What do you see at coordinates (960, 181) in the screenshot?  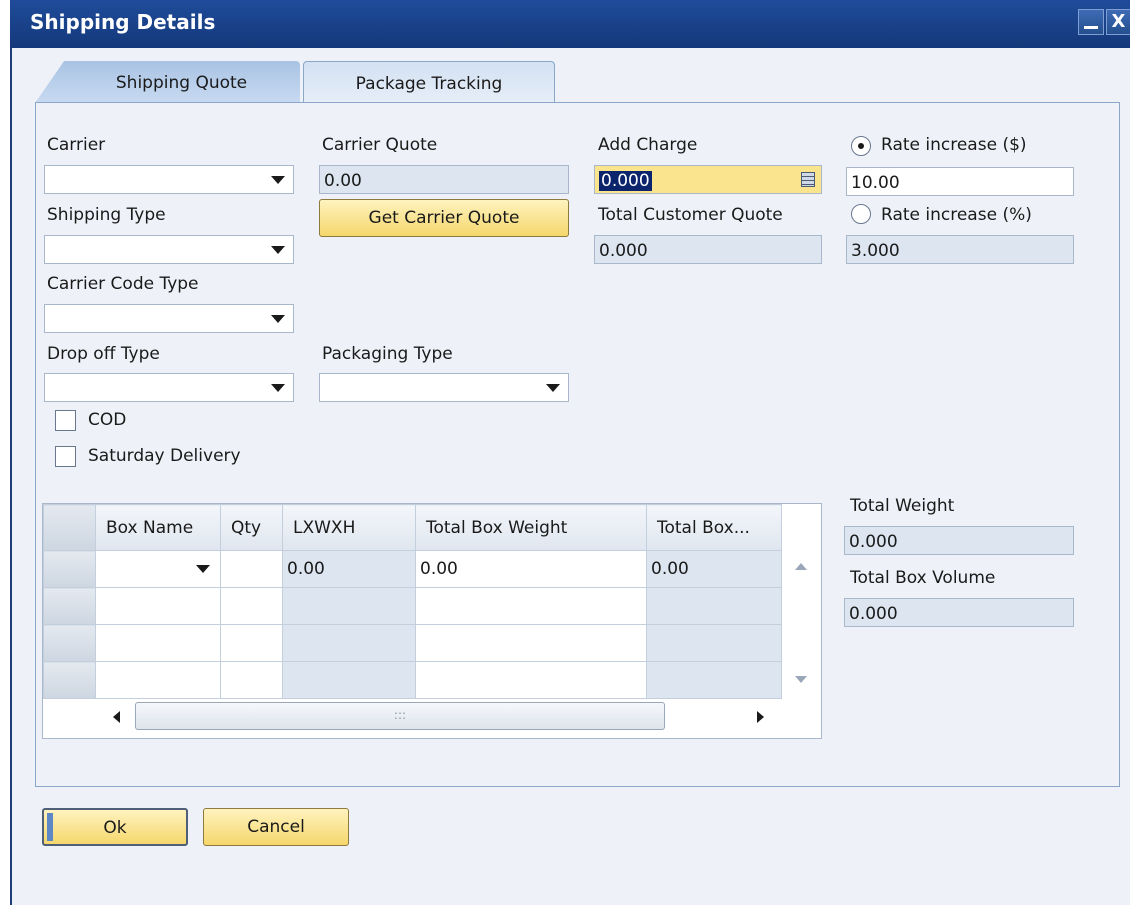 I see `rate-increase-amount-input: 10.00` at bounding box center [960, 181].